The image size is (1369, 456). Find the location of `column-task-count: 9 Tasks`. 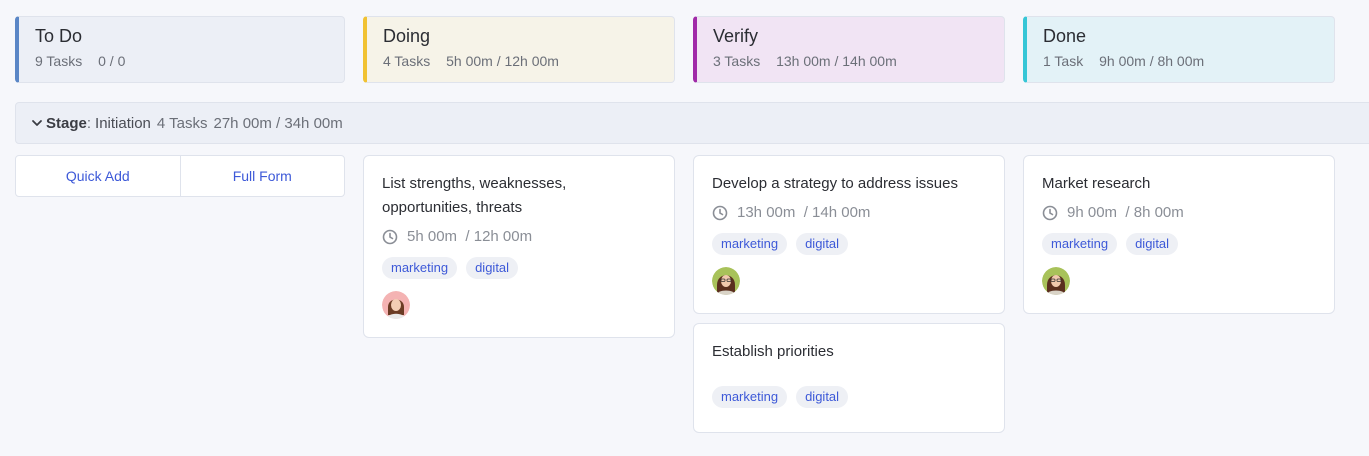

column-task-count: 9 Tasks is located at coordinates (59, 61).